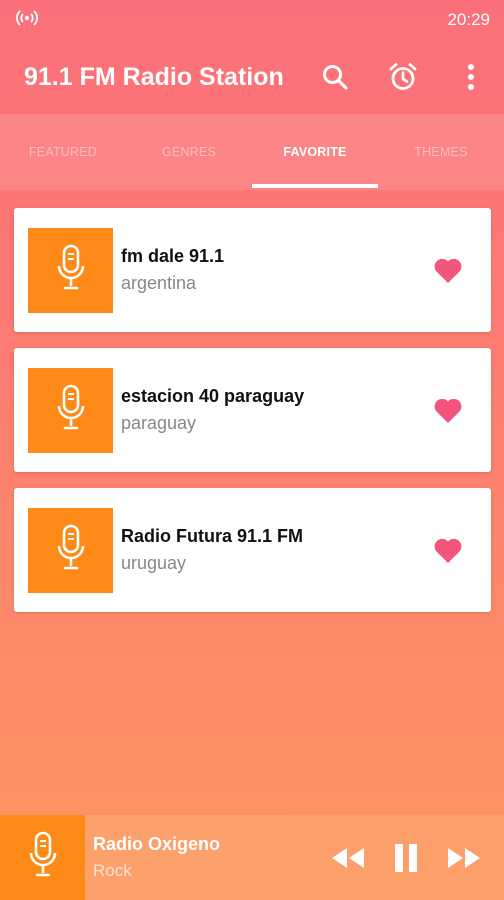 Image resolution: width=504 pixels, height=900 pixels. What do you see at coordinates (27, 20) in the screenshot?
I see `radio-broadcast-icon` at bounding box center [27, 20].